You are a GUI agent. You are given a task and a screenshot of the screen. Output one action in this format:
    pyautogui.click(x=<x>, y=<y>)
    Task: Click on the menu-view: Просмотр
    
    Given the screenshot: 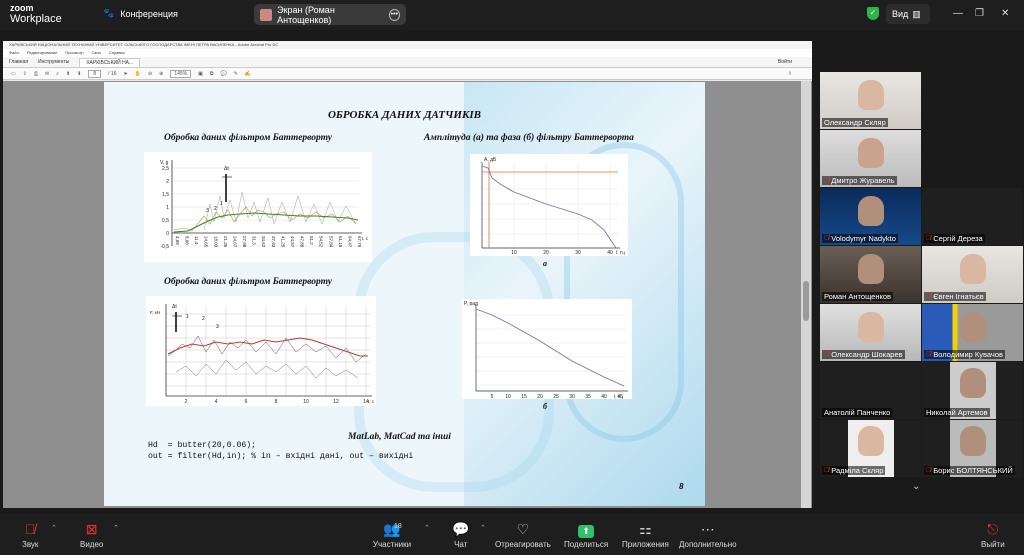 What is the action you would take?
    pyautogui.click(x=74, y=53)
    